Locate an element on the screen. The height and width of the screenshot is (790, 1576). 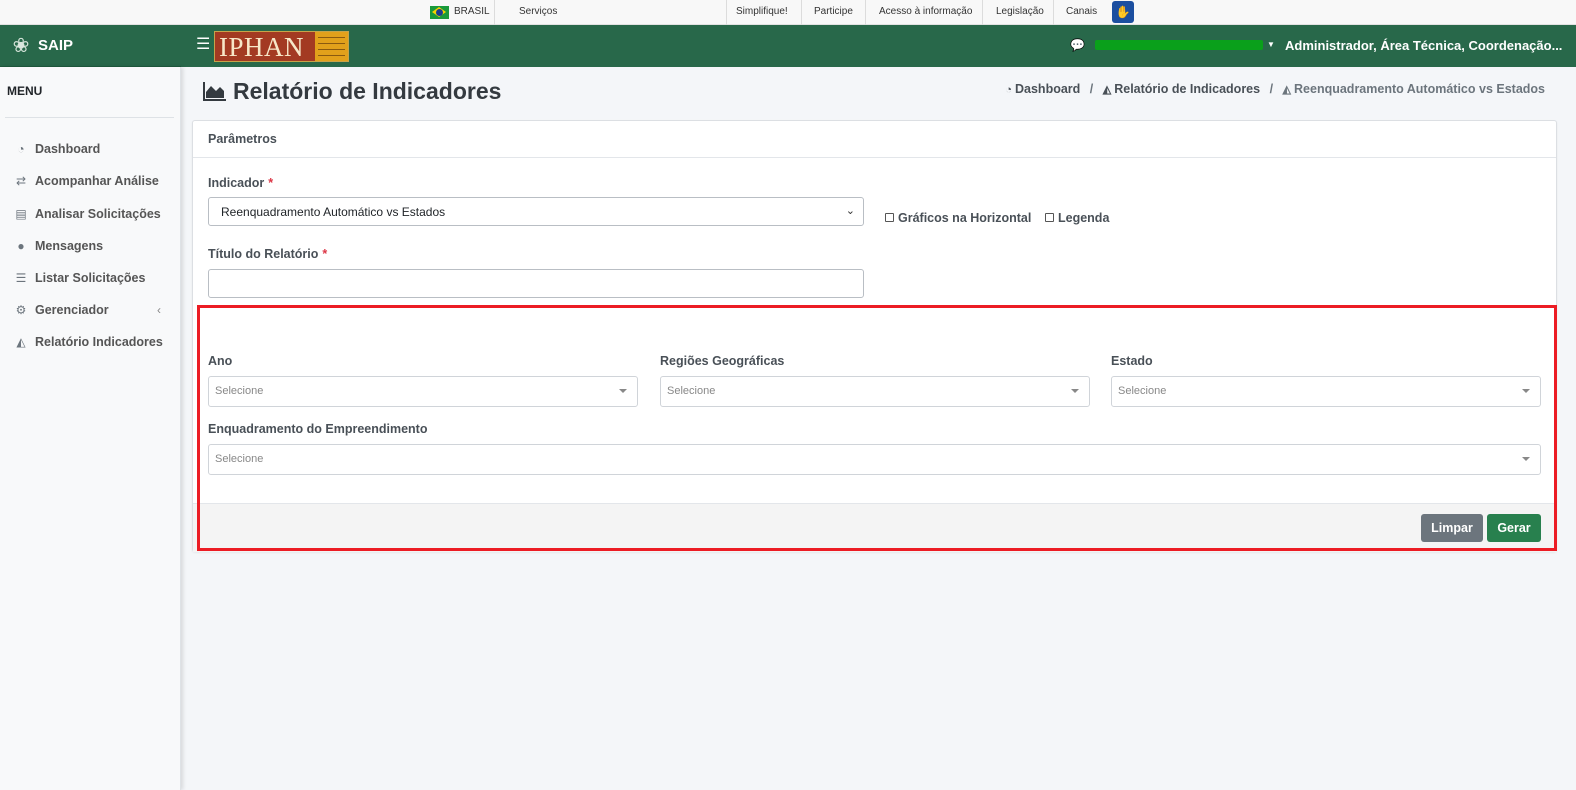
chat-icon: 💬 is located at coordinates (1077, 45).